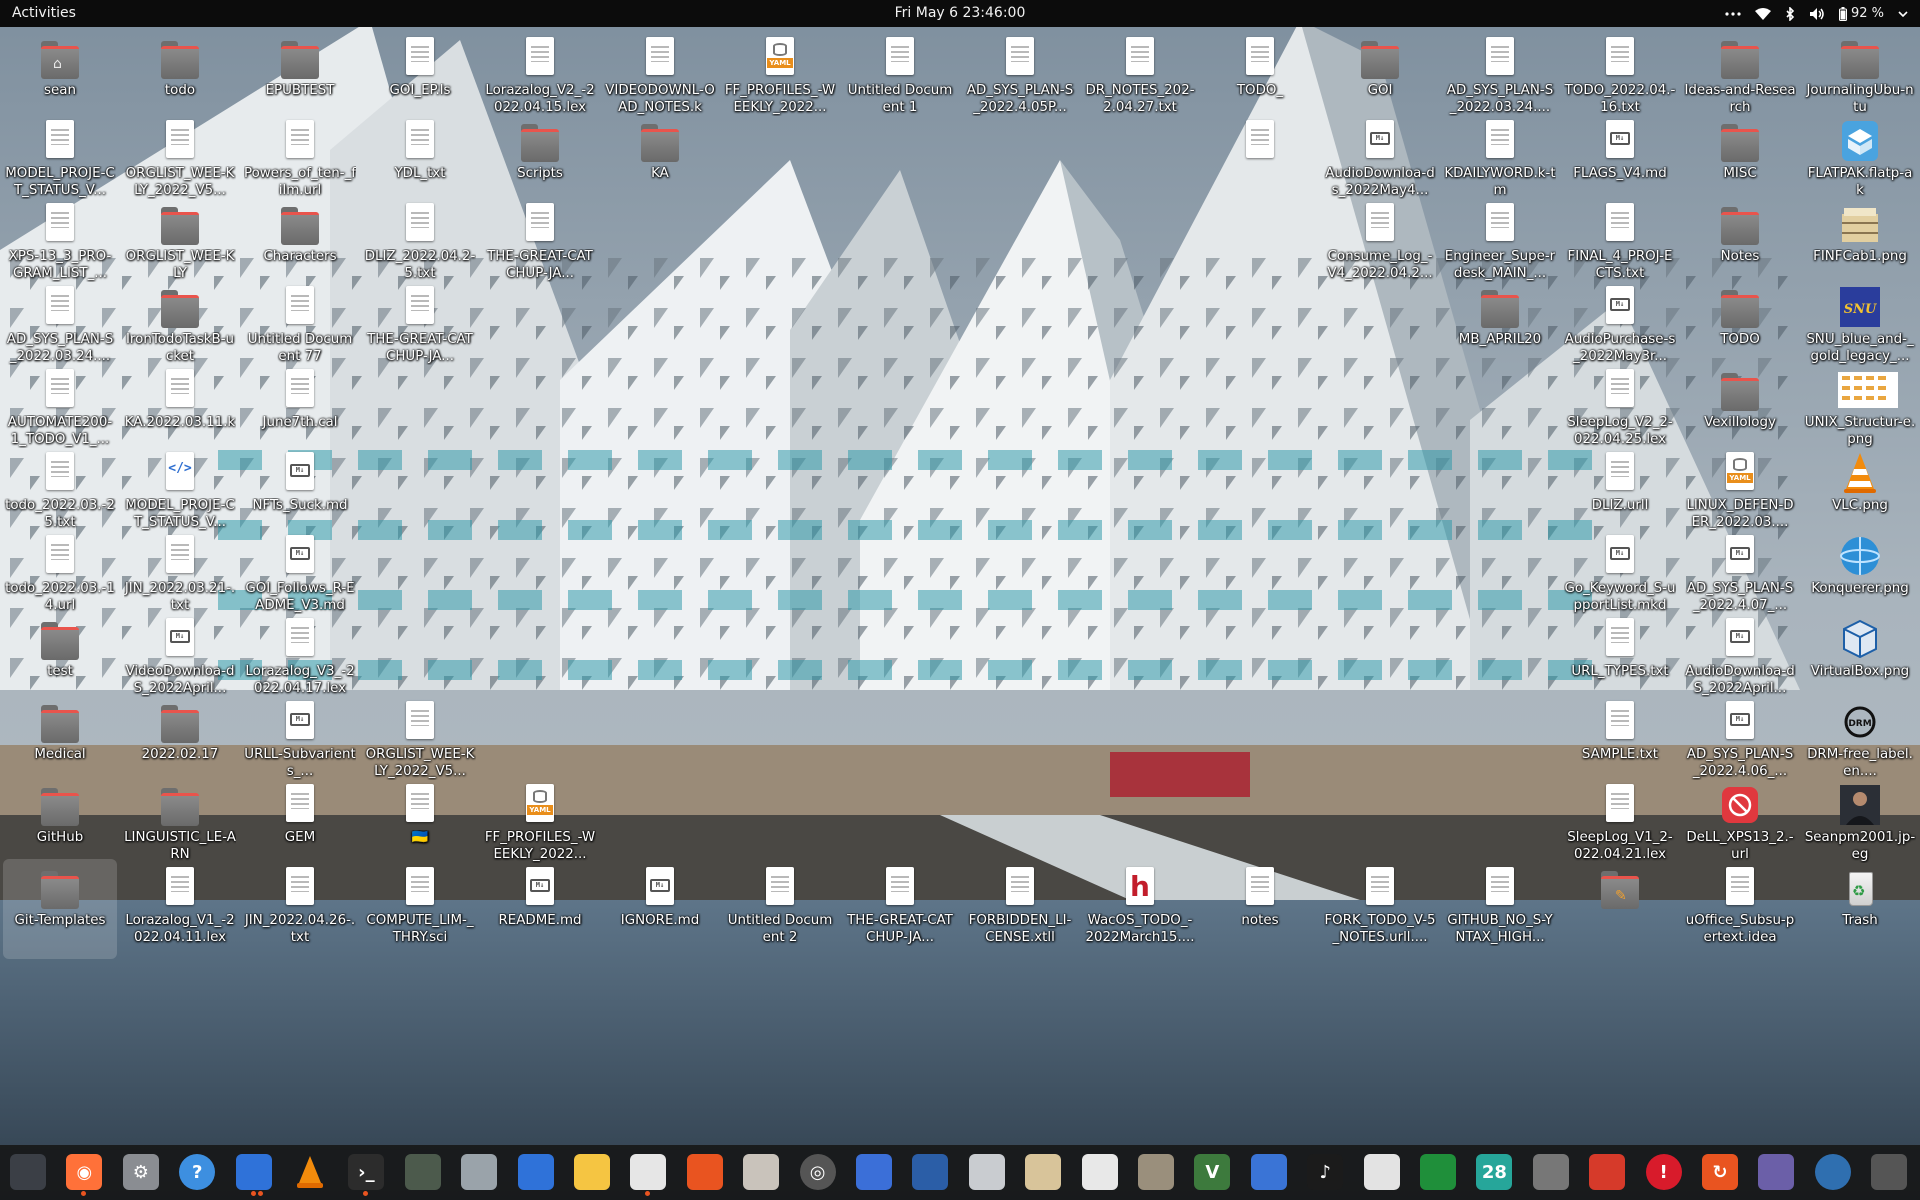  I want to click on wifi-icon, so click(1762, 13).